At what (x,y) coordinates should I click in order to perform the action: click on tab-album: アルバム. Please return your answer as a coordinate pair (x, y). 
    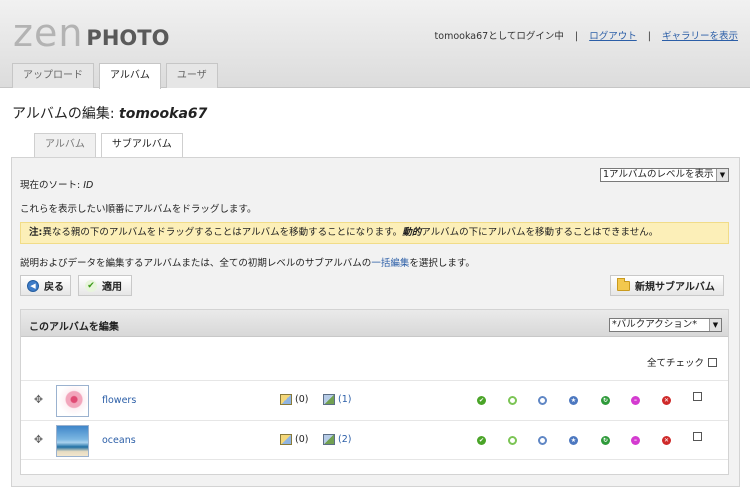
    Looking at the image, I should click on (65, 145).